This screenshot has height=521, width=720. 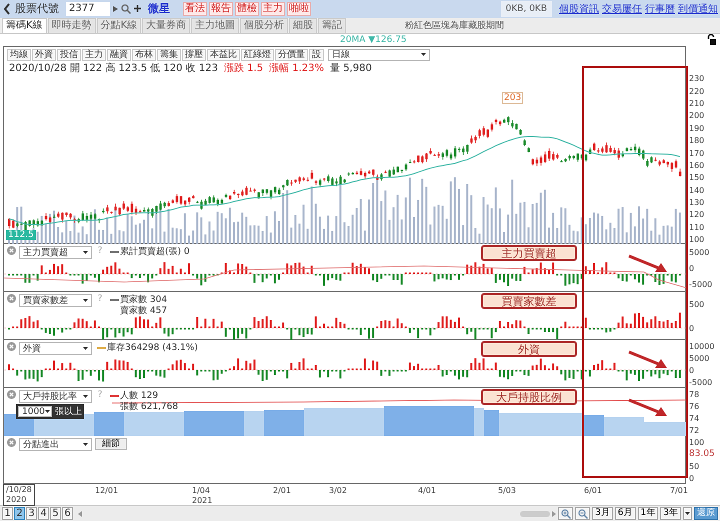 I want to click on toolbar-button: 主力, so click(x=94, y=54).